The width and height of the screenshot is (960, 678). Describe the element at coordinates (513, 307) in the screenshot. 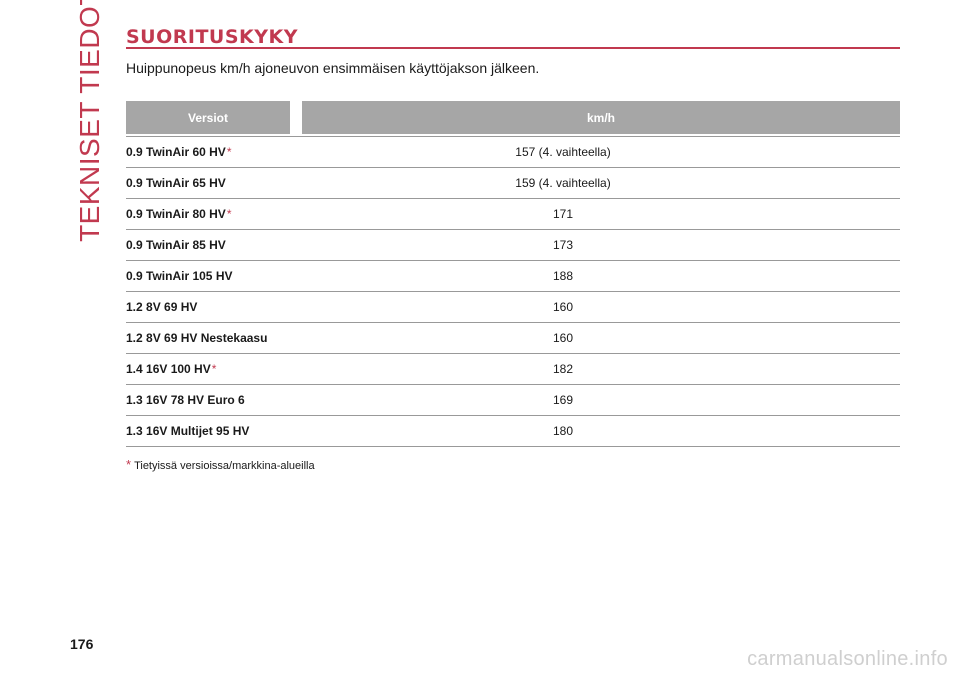

I see `table-row: 1.2 8V 69 HV 160` at that location.